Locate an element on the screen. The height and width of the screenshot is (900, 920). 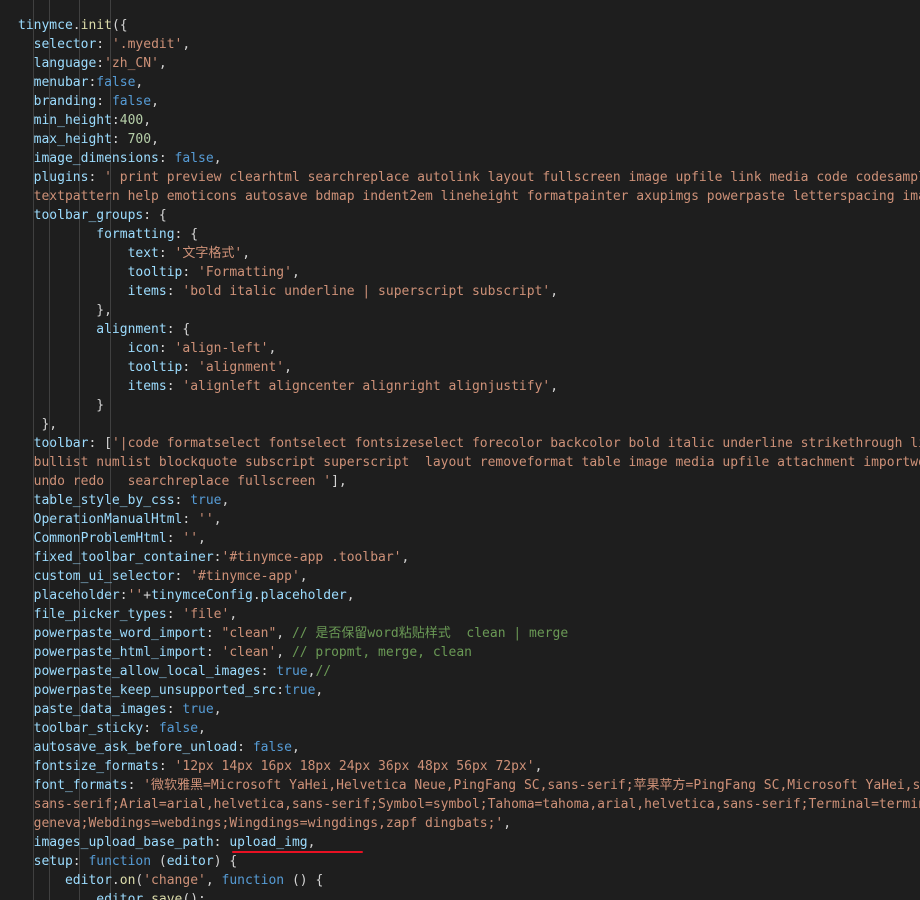
code-token: CommonProblemHtml is located at coordinates (92, 538).